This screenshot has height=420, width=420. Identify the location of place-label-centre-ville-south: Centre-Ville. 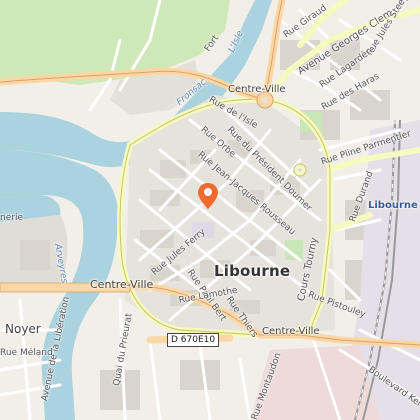
(291, 331).